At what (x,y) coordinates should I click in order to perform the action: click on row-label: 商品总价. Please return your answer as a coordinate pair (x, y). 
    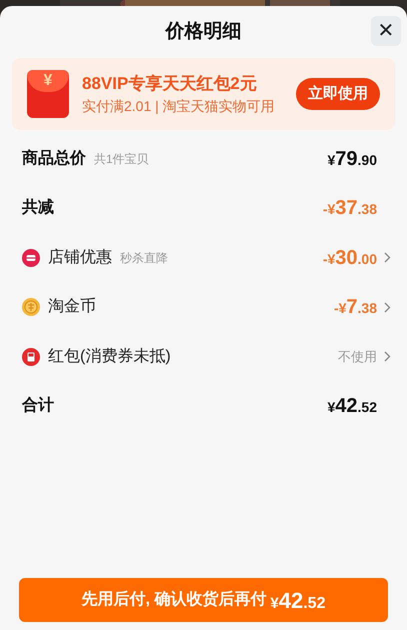
    Looking at the image, I should click on (54, 158).